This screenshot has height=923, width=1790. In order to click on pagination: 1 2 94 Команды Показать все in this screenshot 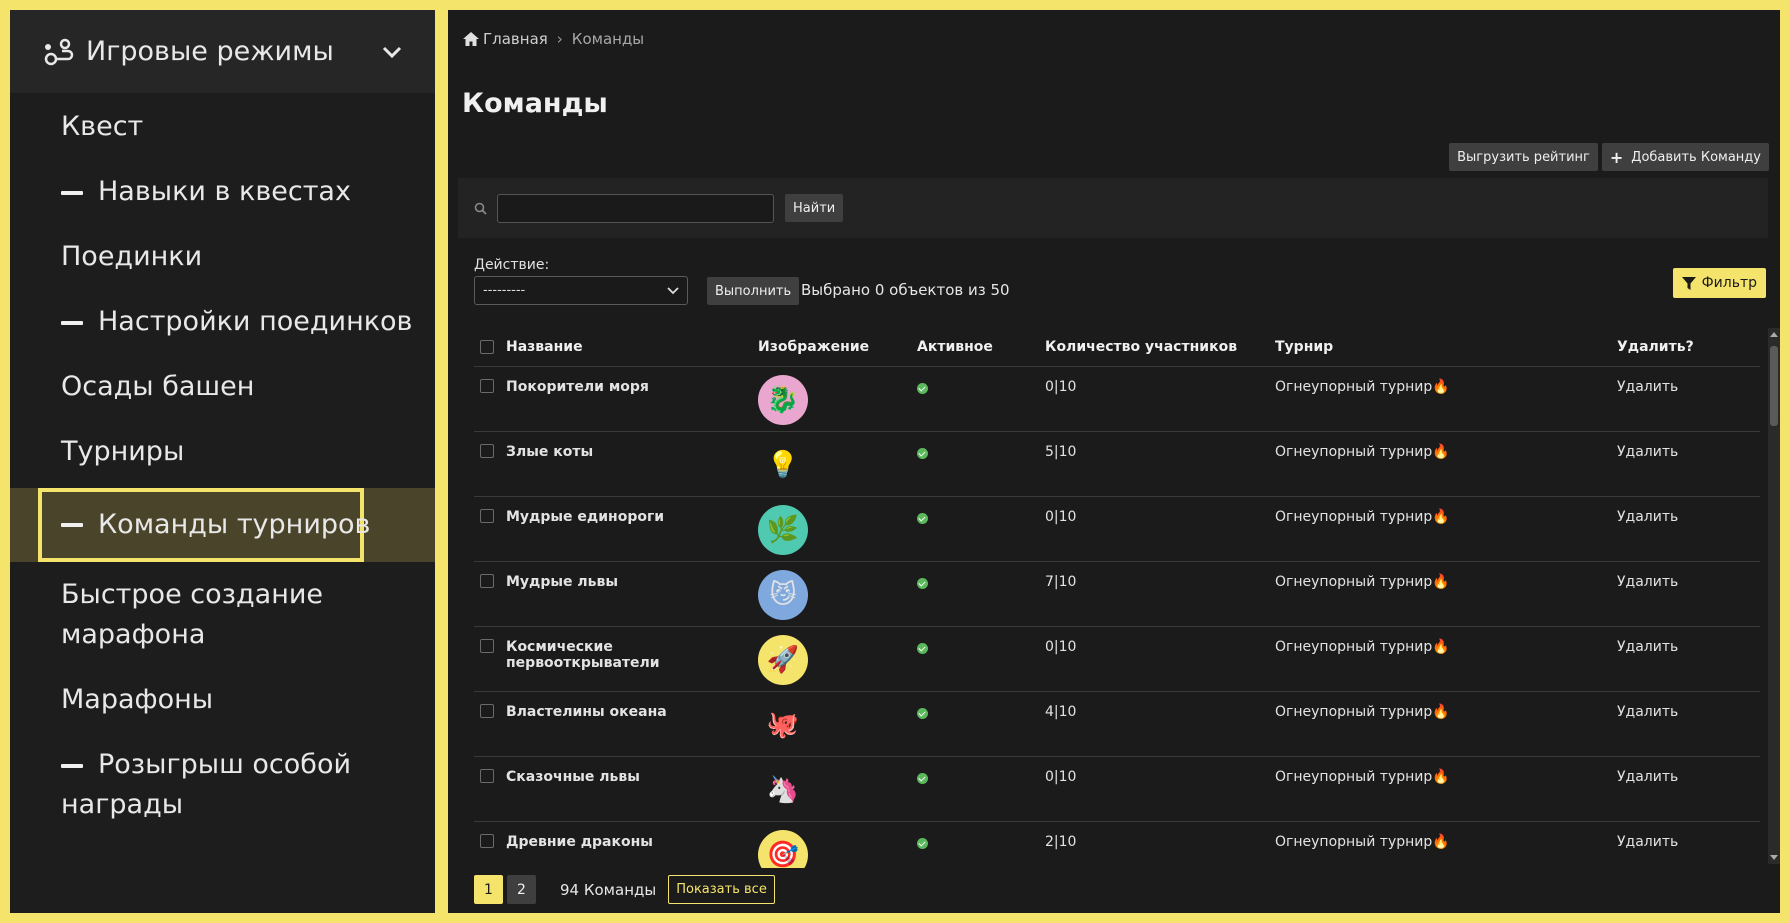, I will do `click(624, 889)`.